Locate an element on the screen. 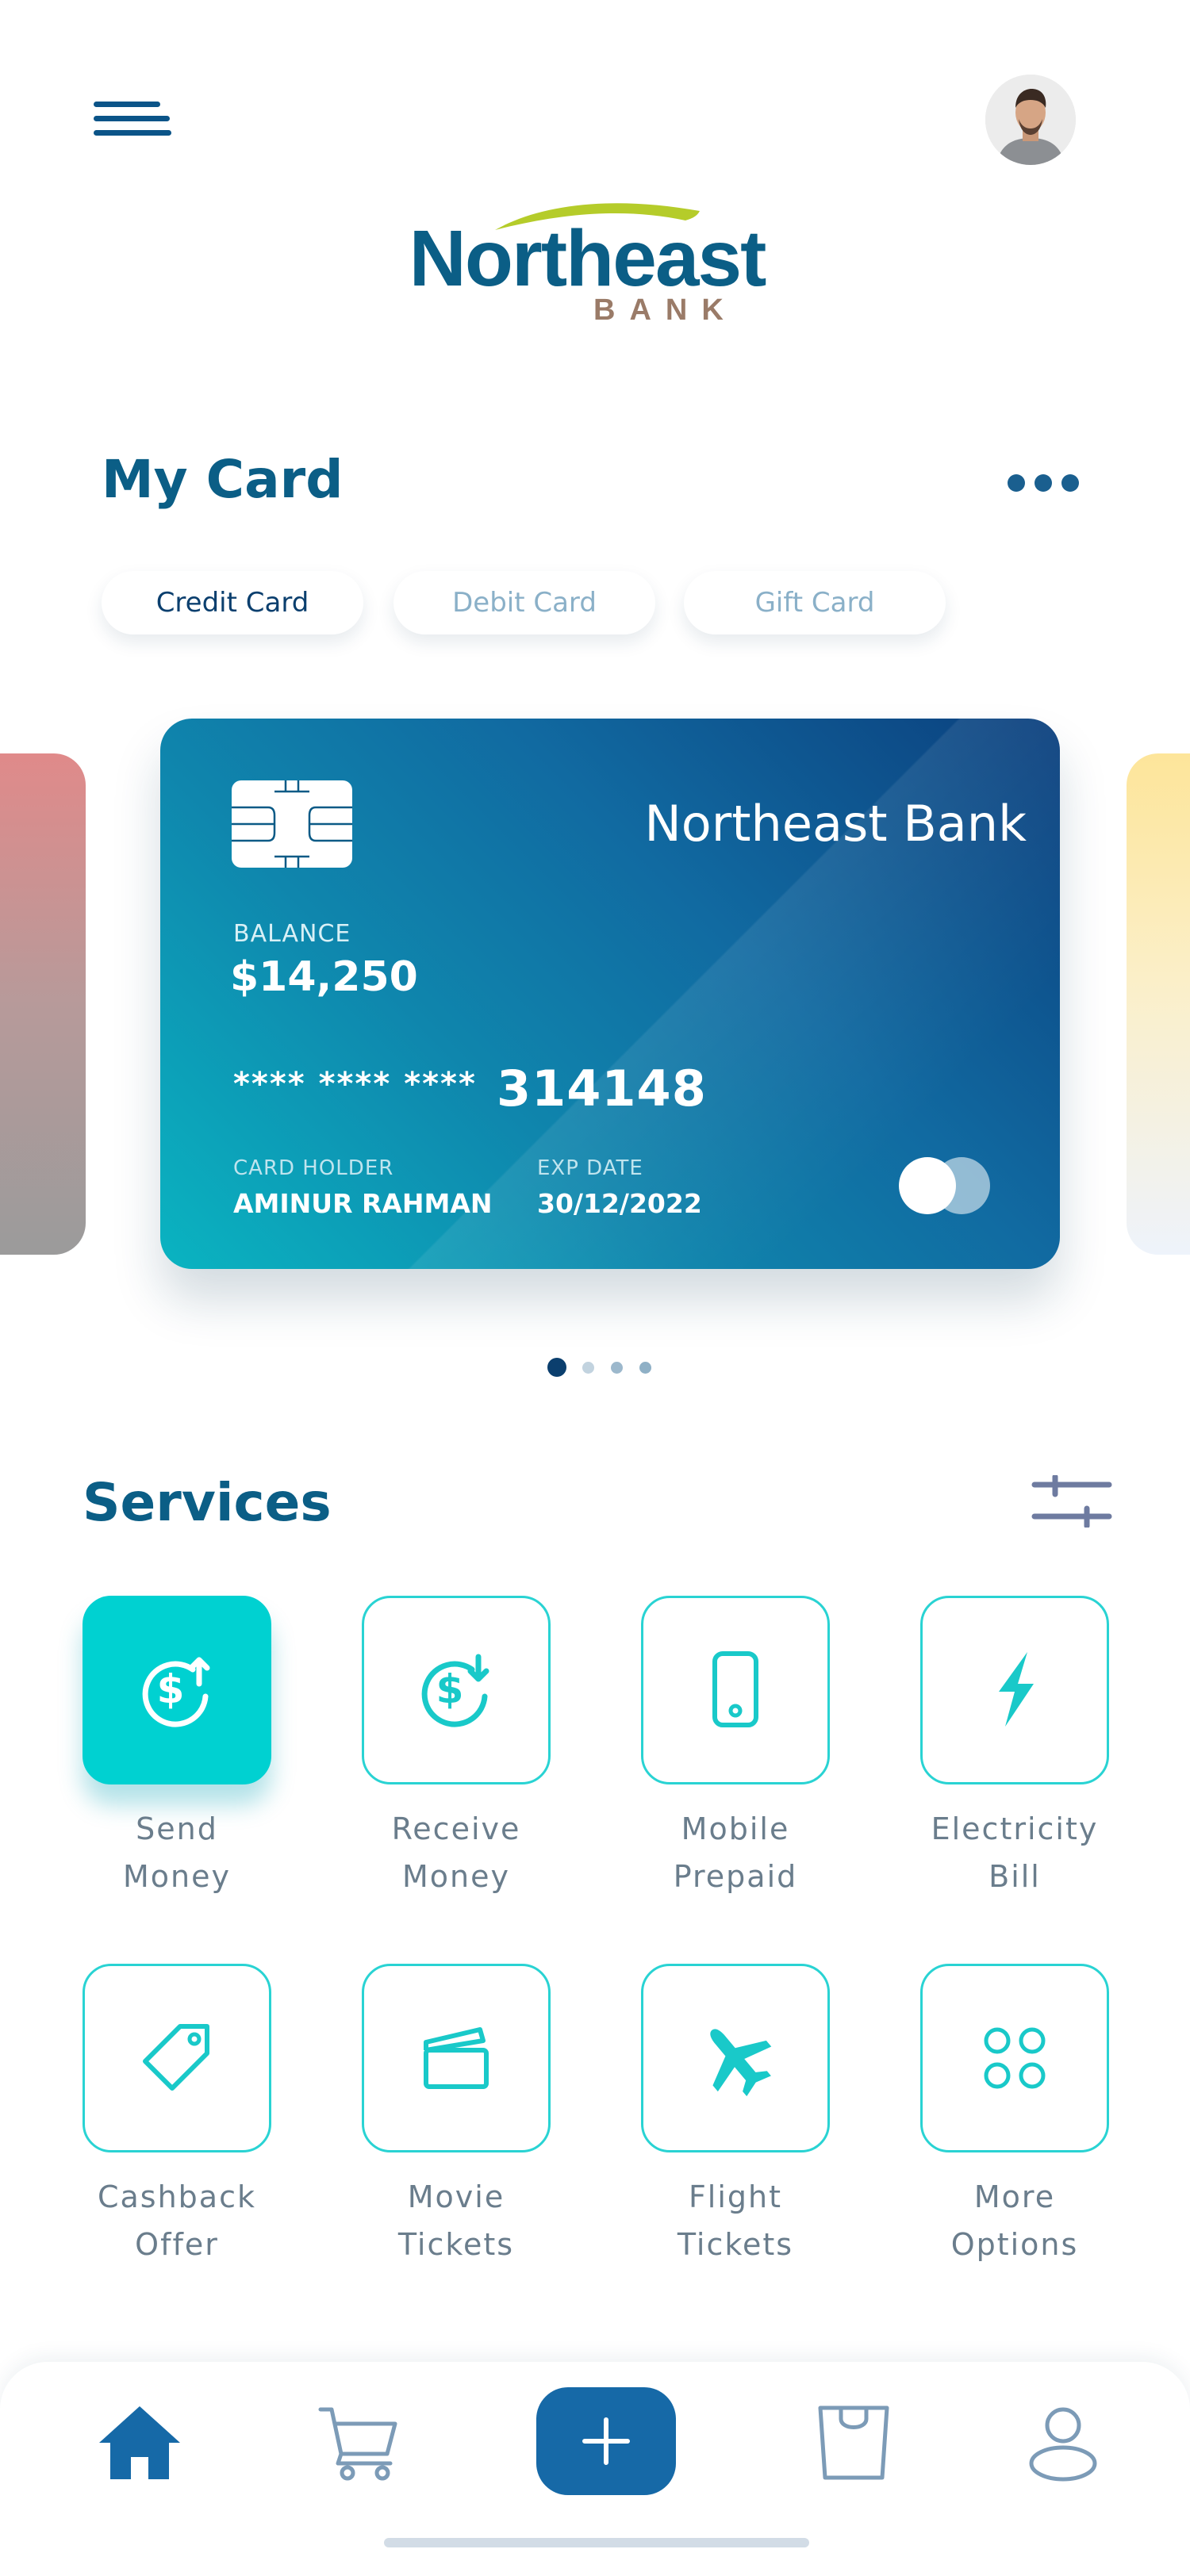  send-money-button: $ is located at coordinates (177, 1690).